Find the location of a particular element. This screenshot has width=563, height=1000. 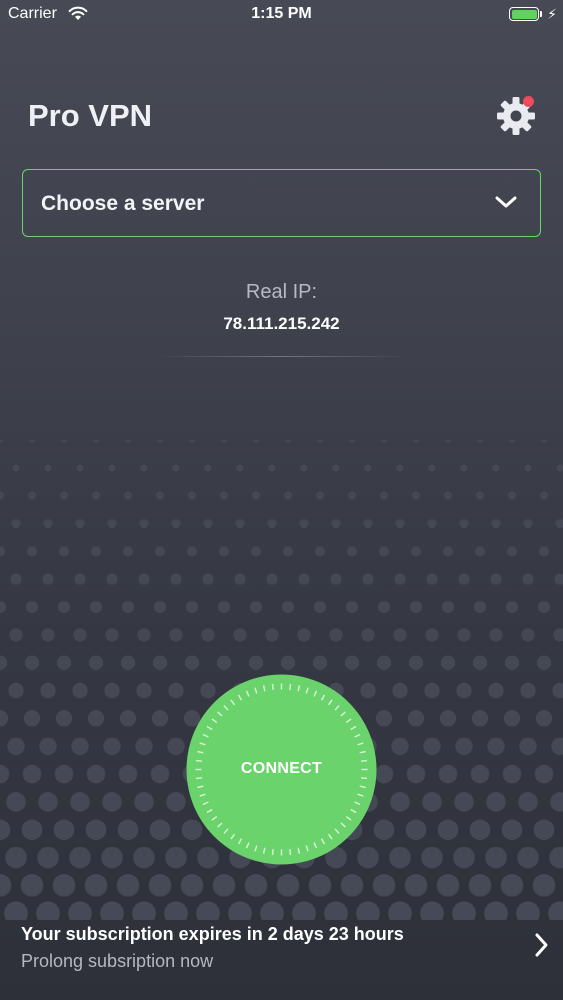

prolong-subscription-link: Prolong subsription now is located at coordinates (117, 961).